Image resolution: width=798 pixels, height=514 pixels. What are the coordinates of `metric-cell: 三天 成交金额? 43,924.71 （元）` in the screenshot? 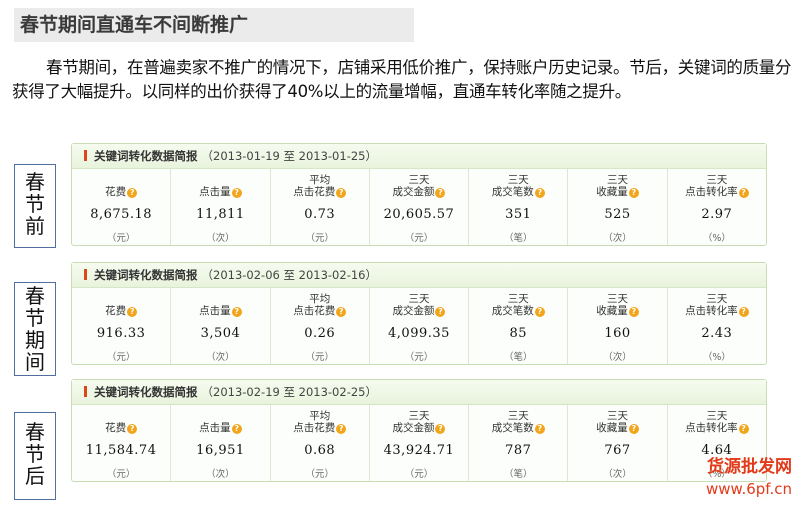 It's located at (420, 443).